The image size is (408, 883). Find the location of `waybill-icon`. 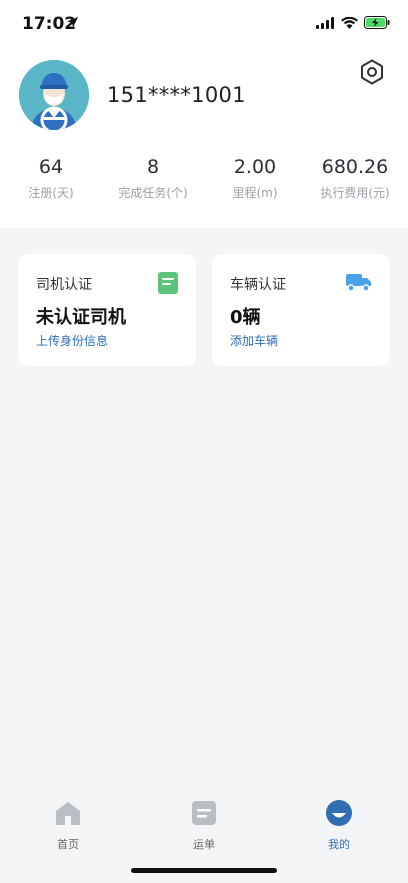

waybill-icon is located at coordinates (204, 813).